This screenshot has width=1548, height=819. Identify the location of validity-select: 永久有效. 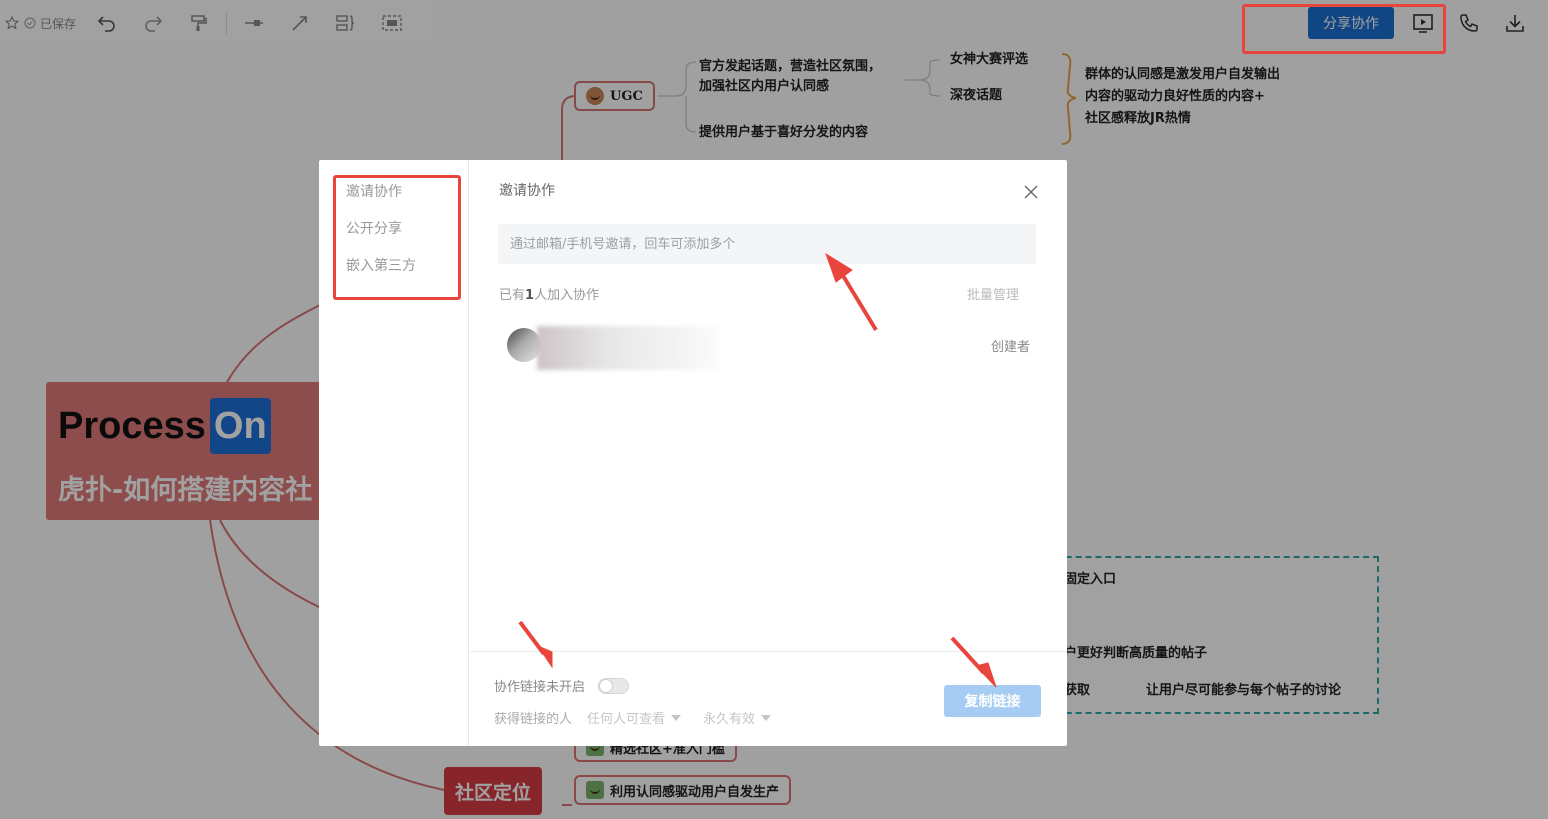
(737, 717).